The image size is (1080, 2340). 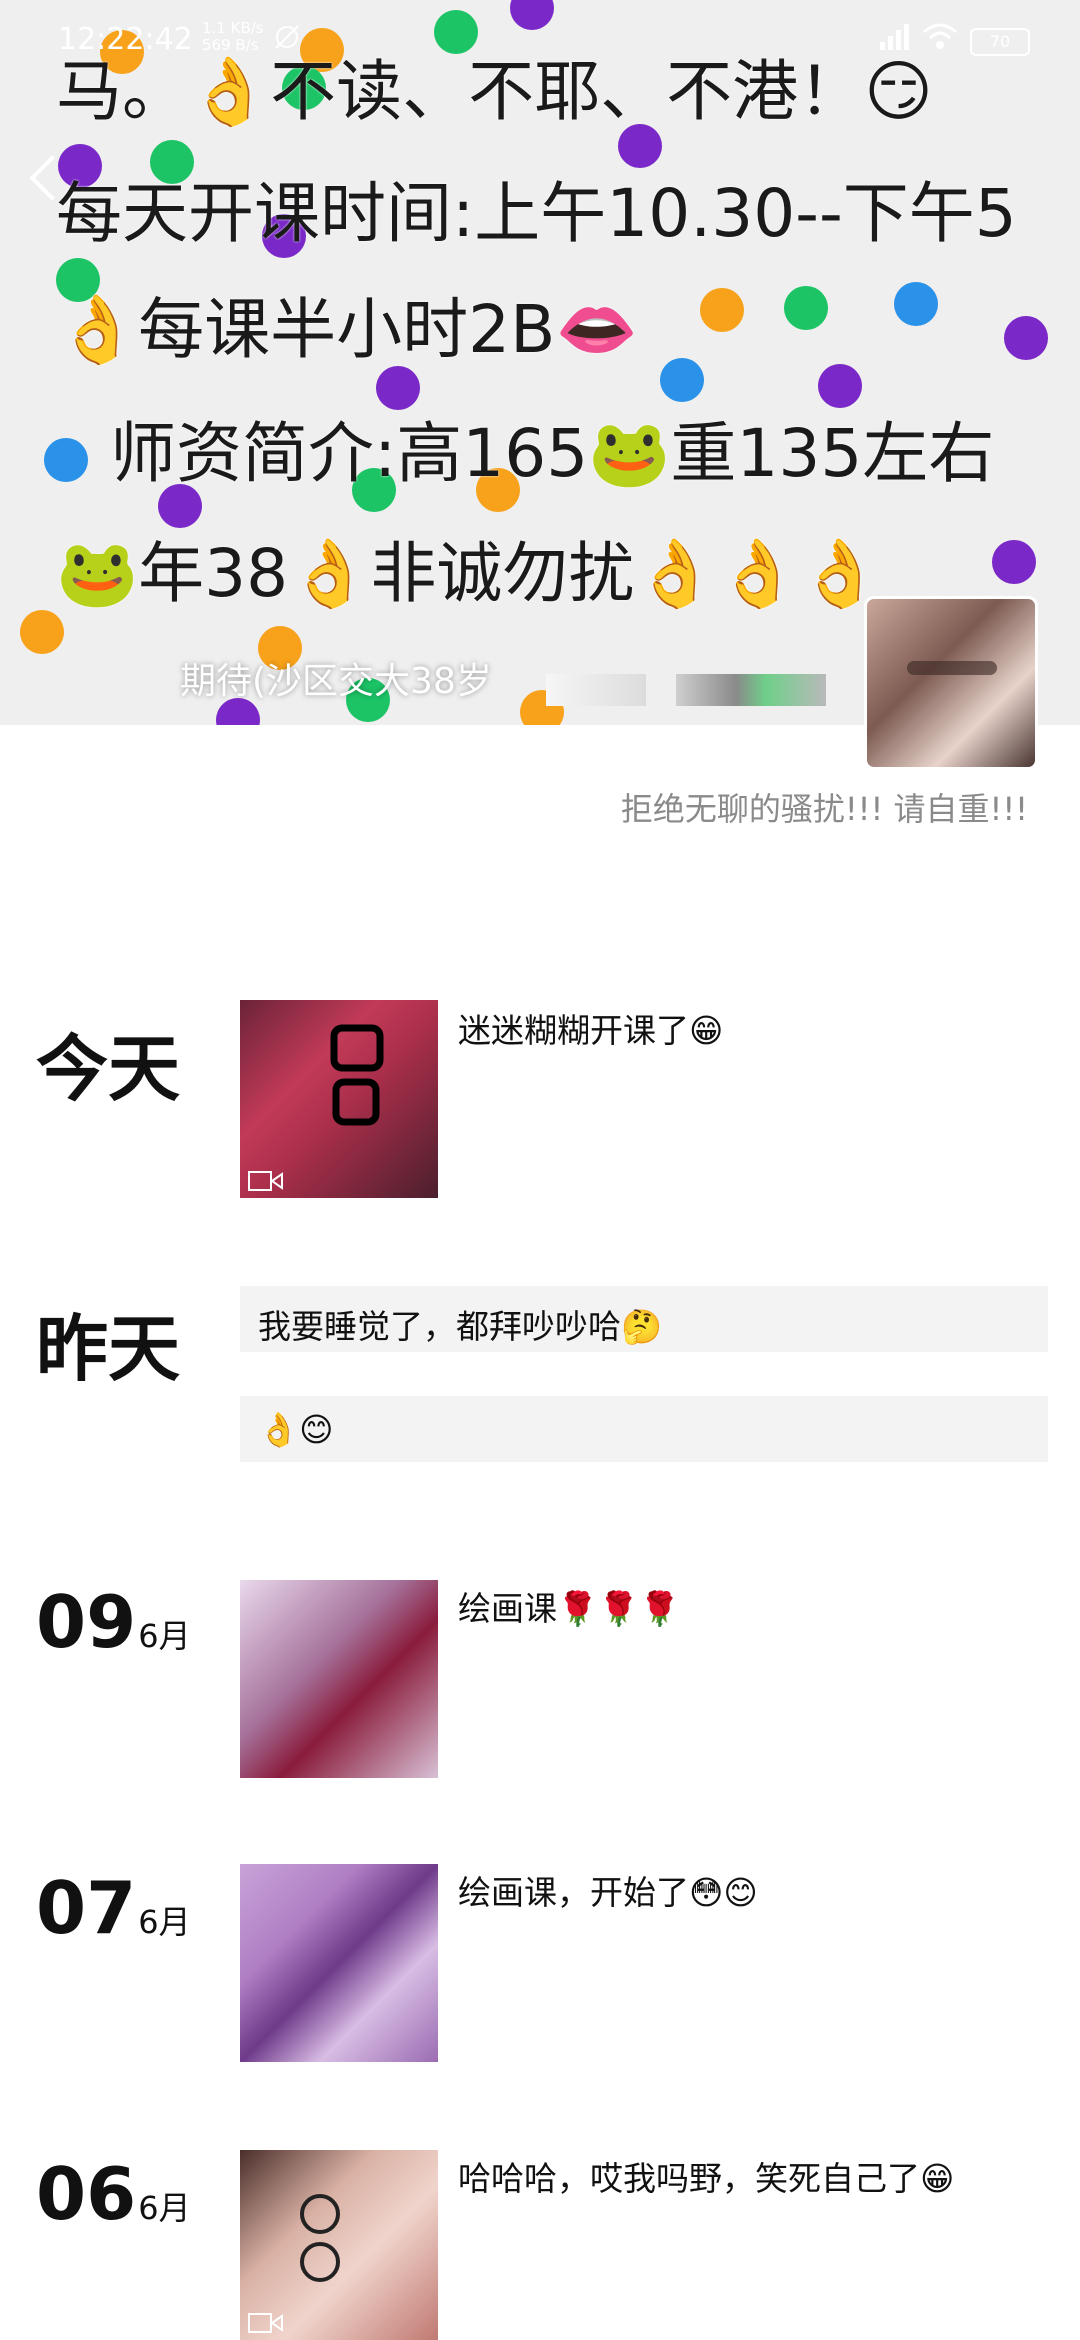 What do you see at coordinates (233, 28) in the screenshot?
I see `net-upload: 1.1 KB/s` at bounding box center [233, 28].